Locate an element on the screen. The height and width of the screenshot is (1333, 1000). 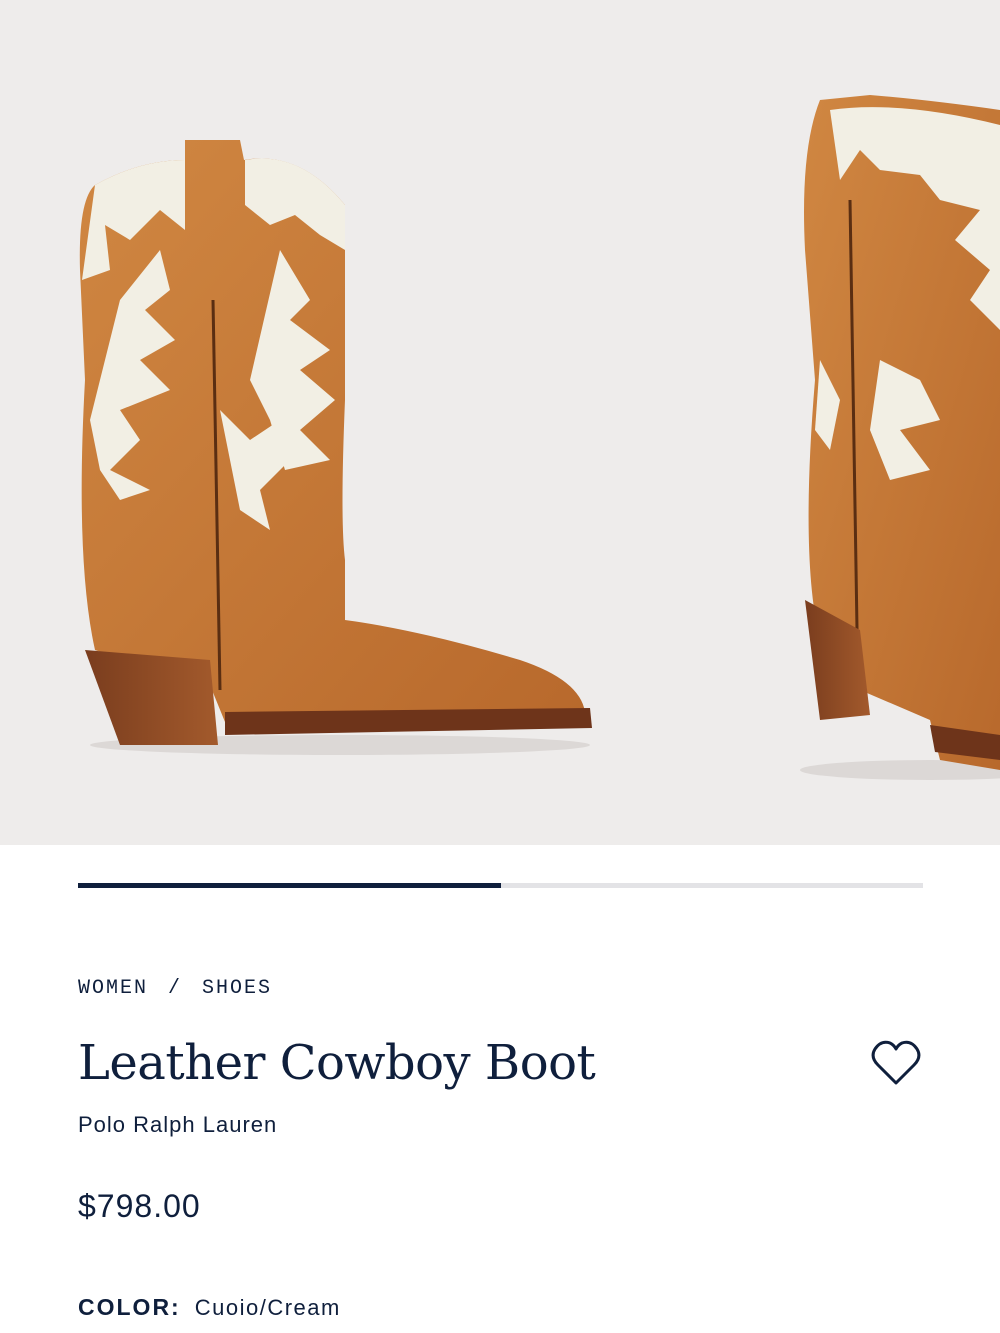
color-label: COLOR: is located at coordinates (129, 1307).